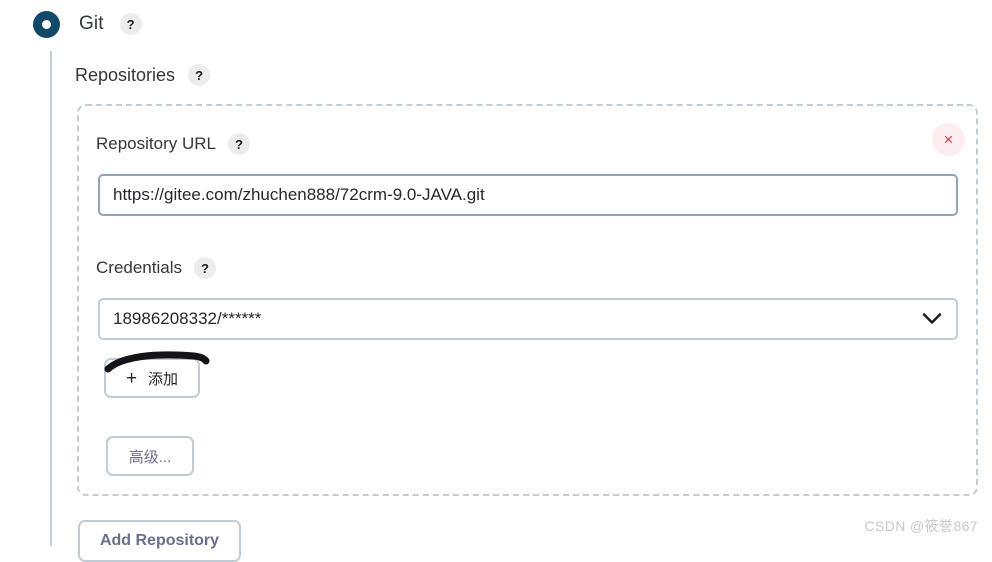  I want to click on scm-type-label: Git, so click(91, 23).